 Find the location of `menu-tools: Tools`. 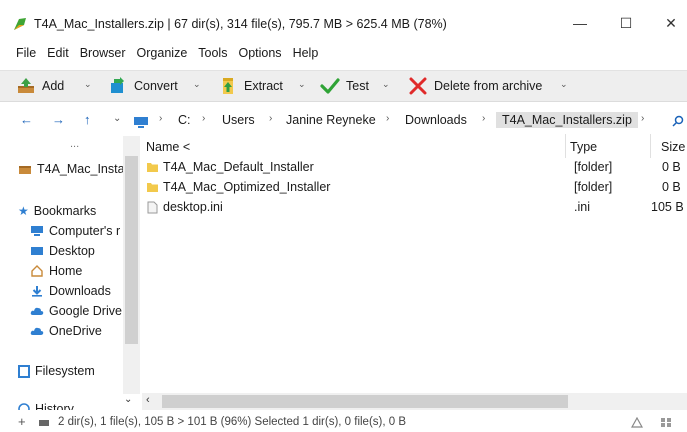

menu-tools: Tools is located at coordinates (212, 53).